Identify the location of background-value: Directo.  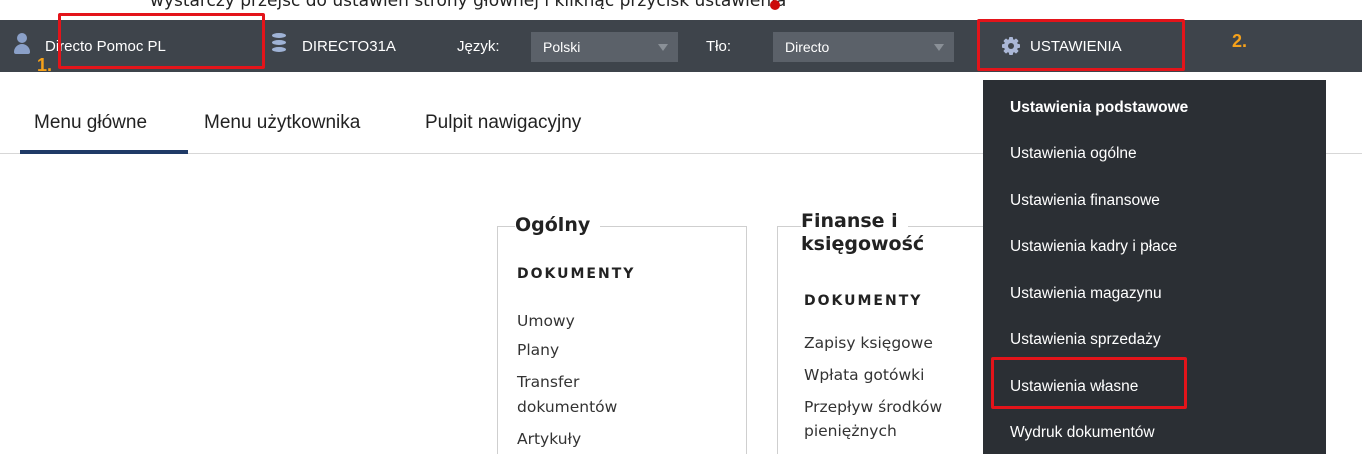
(807, 47).